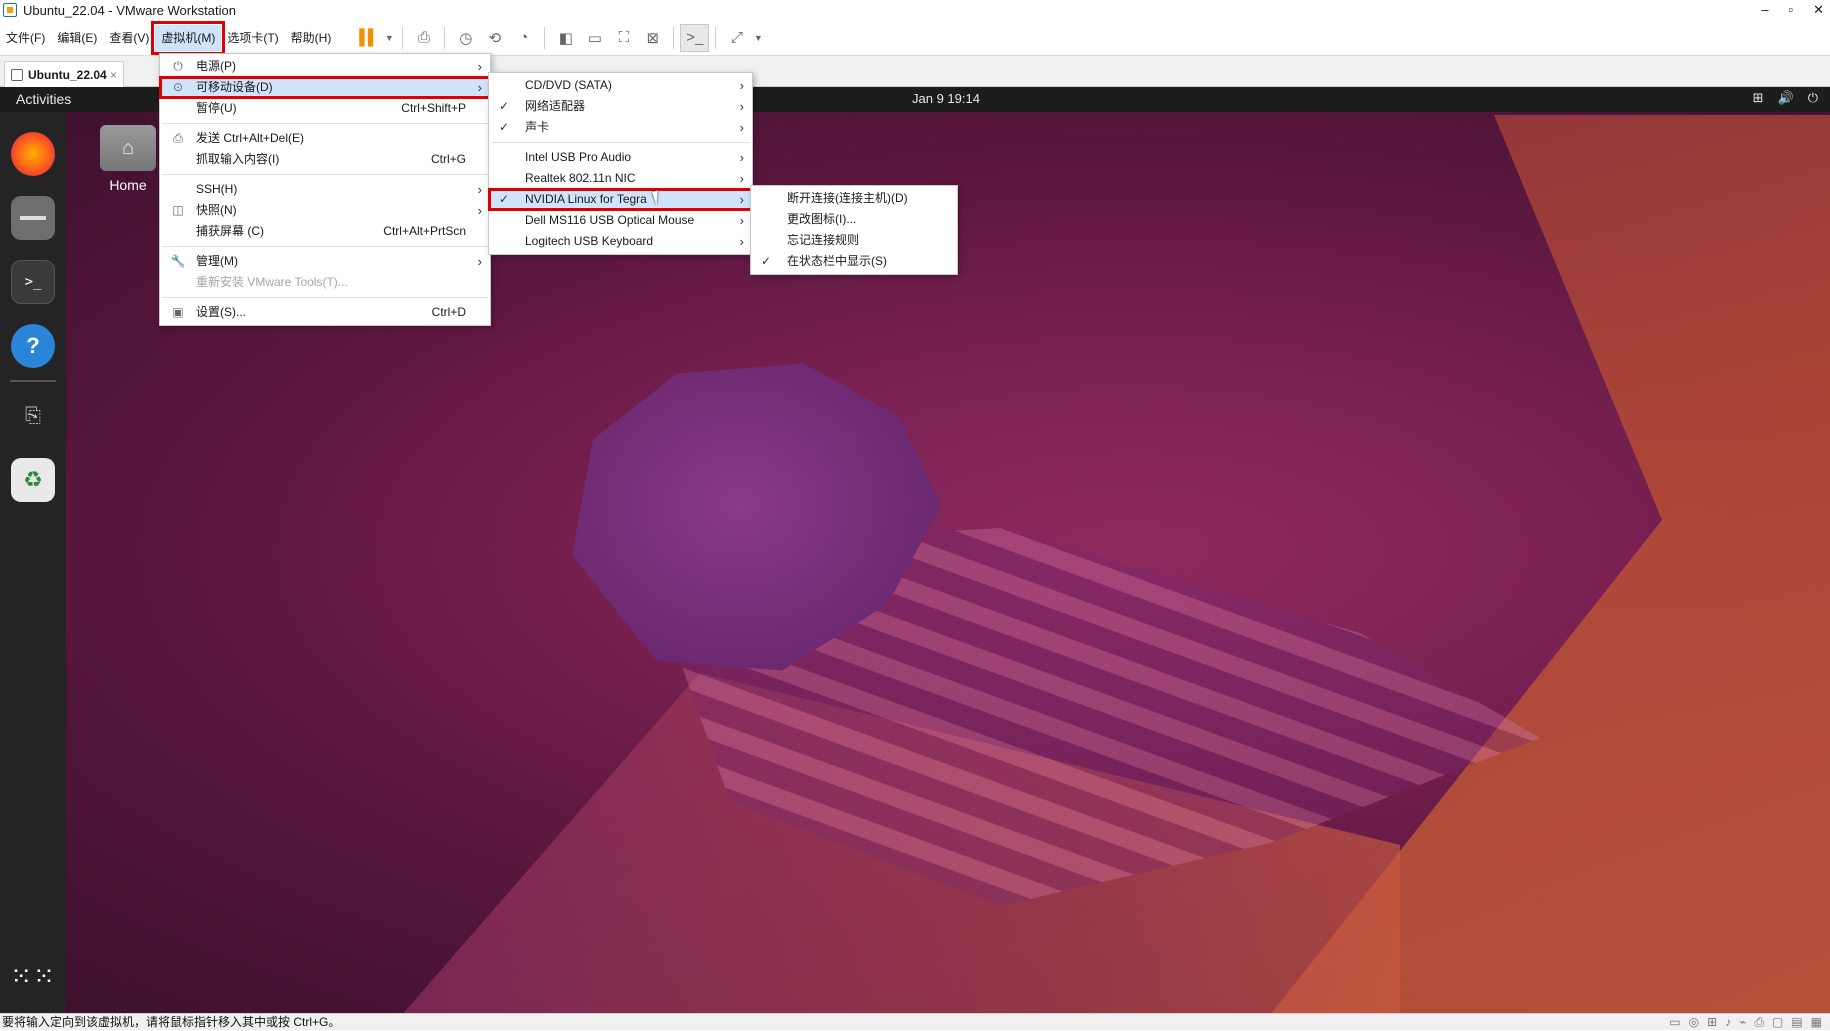  I want to click on pause-icon: ▌▌, so click(367, 38).